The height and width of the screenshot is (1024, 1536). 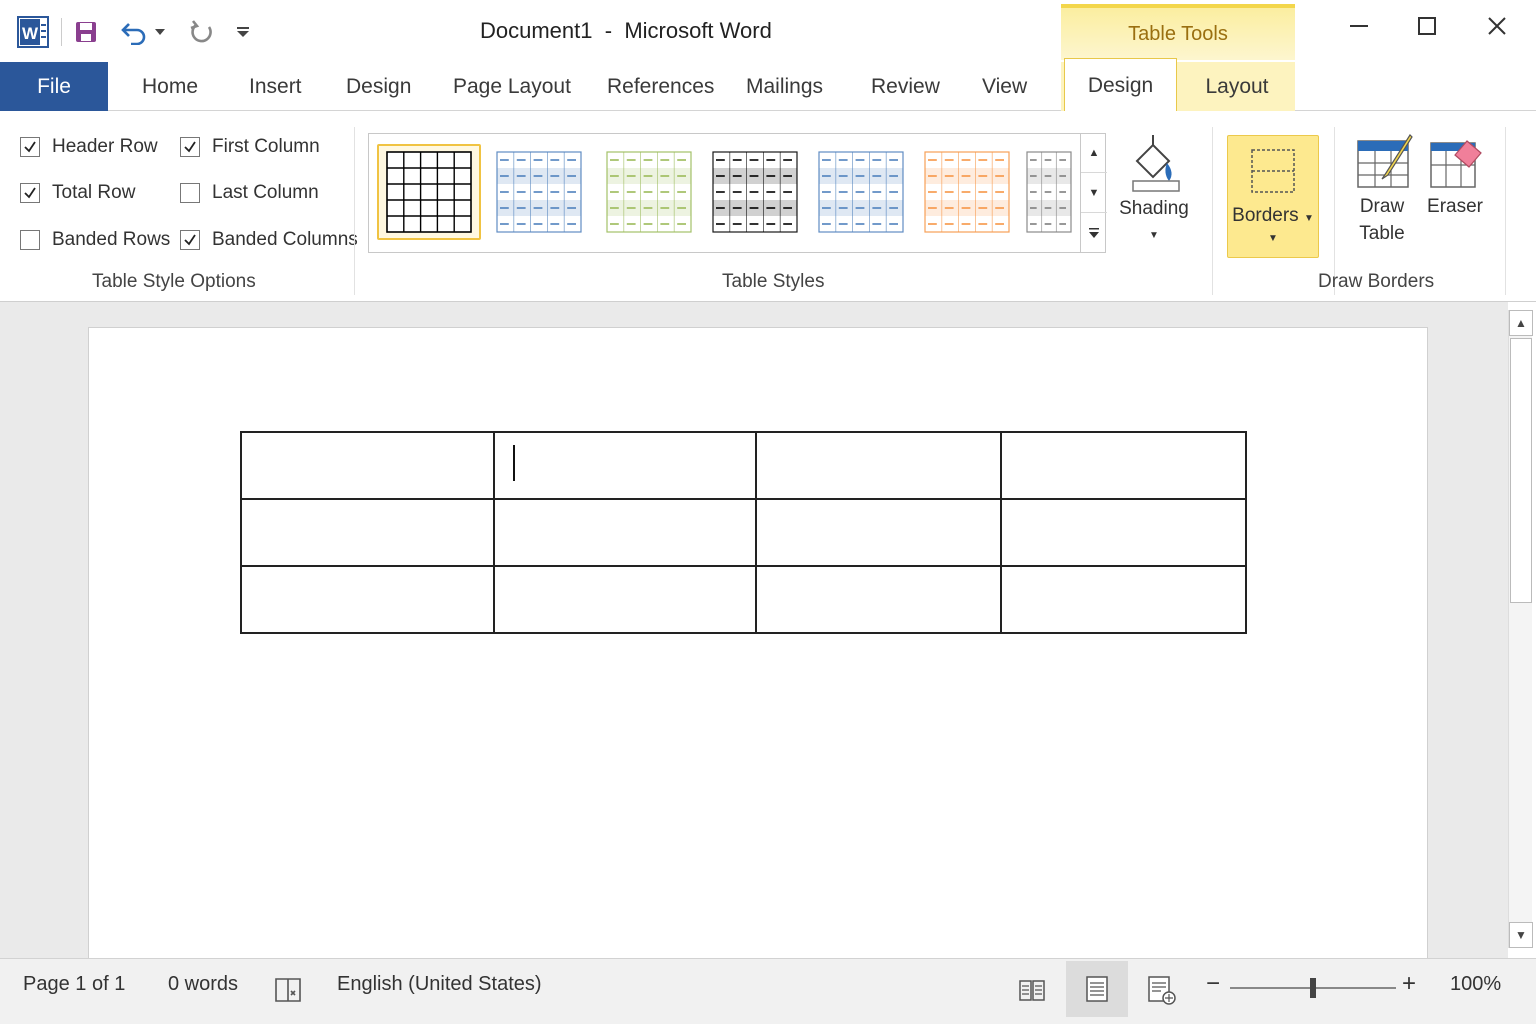 I want to click on close-icon, so click(x=1497, y=26).